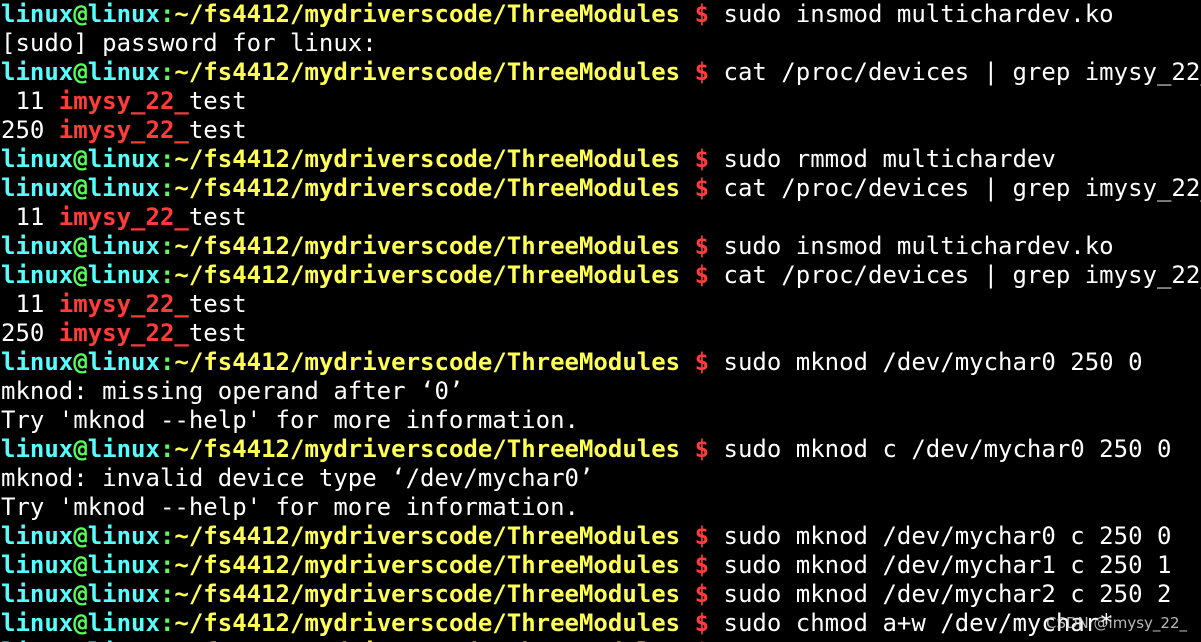 The height and width of the screenshot is (642, 1201). I want to click on command-text: sudo mknod /dev/mychar2 c 250 2, so click(947, 594).